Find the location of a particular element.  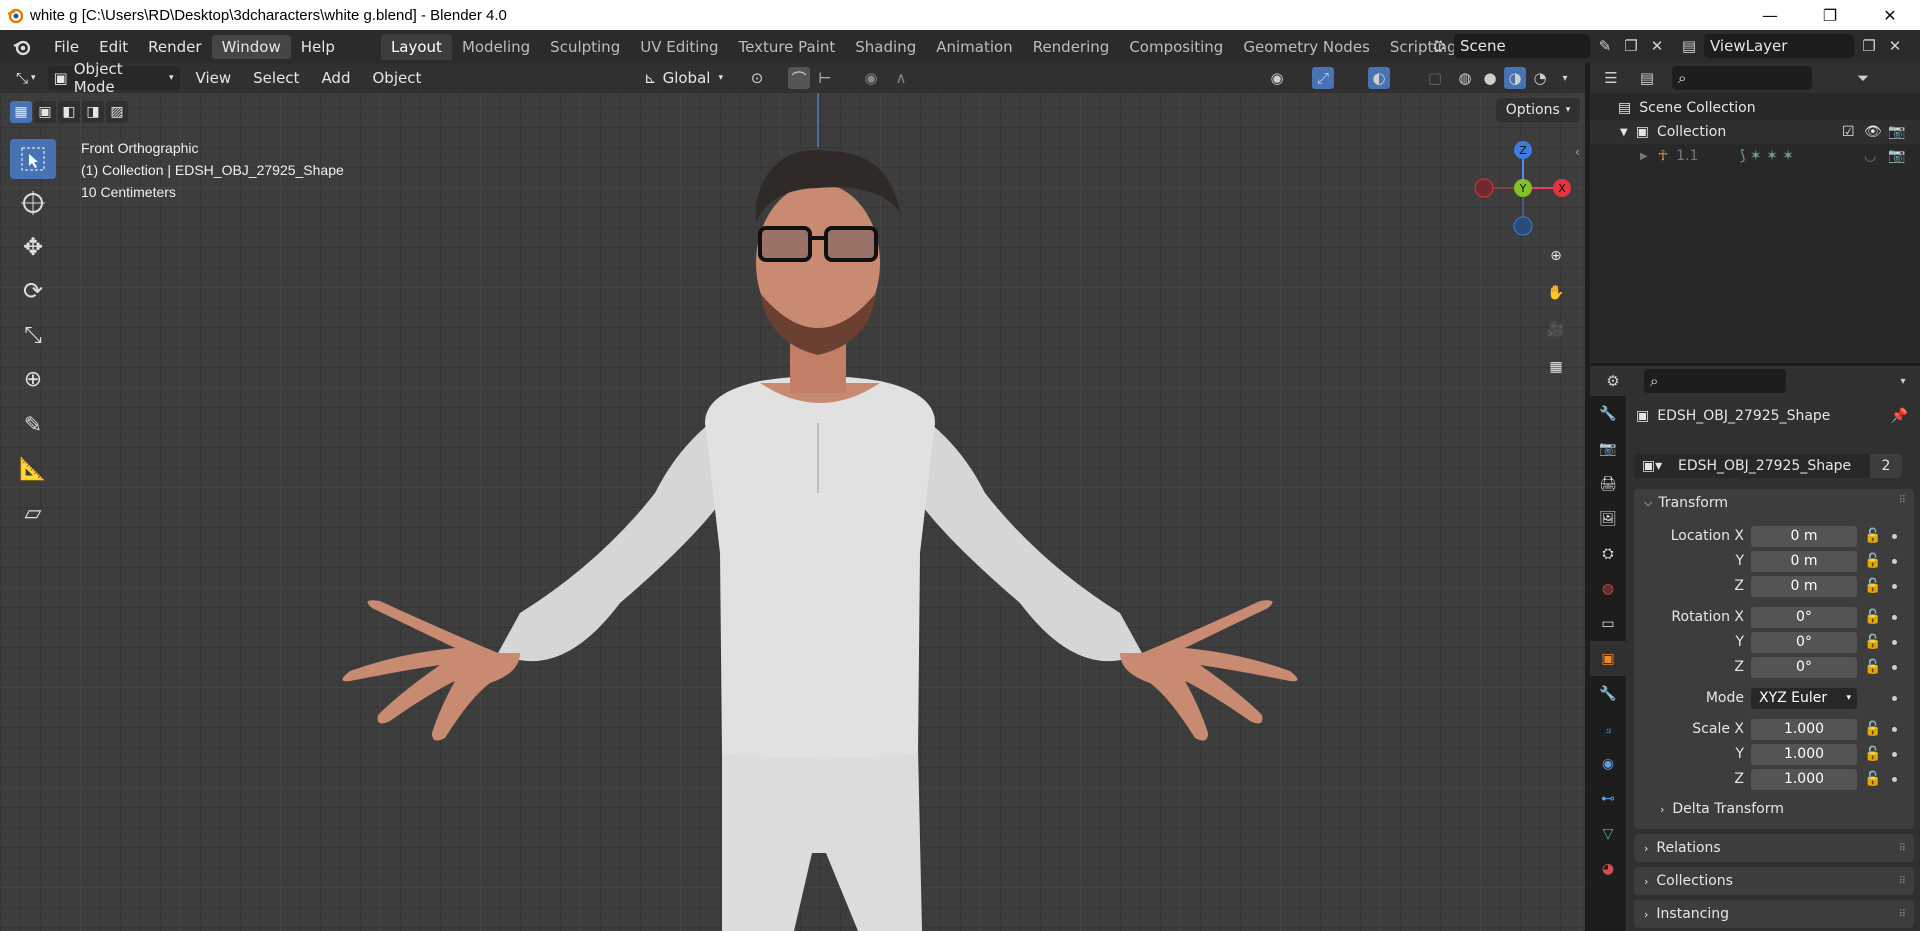

world-tab-icon: ◍ is located at coordinates (1608, 588).